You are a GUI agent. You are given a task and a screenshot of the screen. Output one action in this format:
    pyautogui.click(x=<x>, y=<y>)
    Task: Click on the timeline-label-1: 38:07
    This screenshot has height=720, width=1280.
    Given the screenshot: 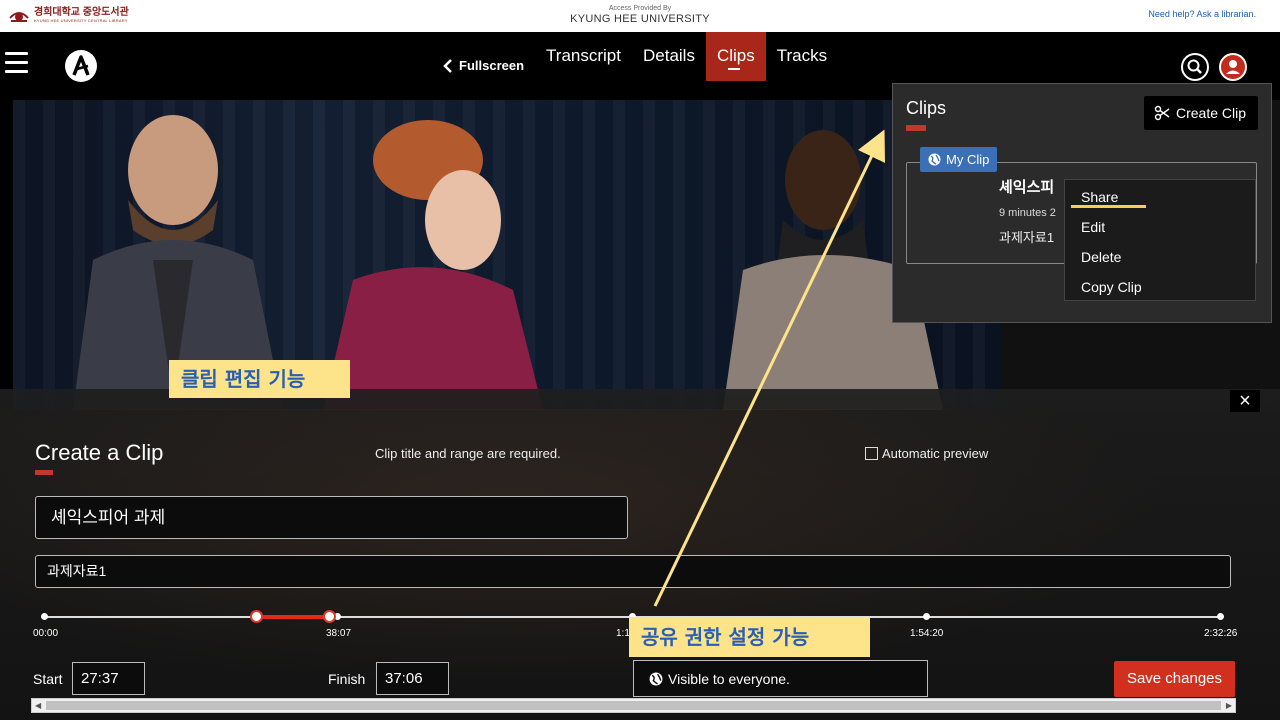 What is the action you would take?
    pyautogui.click(x=339, y=633)
    